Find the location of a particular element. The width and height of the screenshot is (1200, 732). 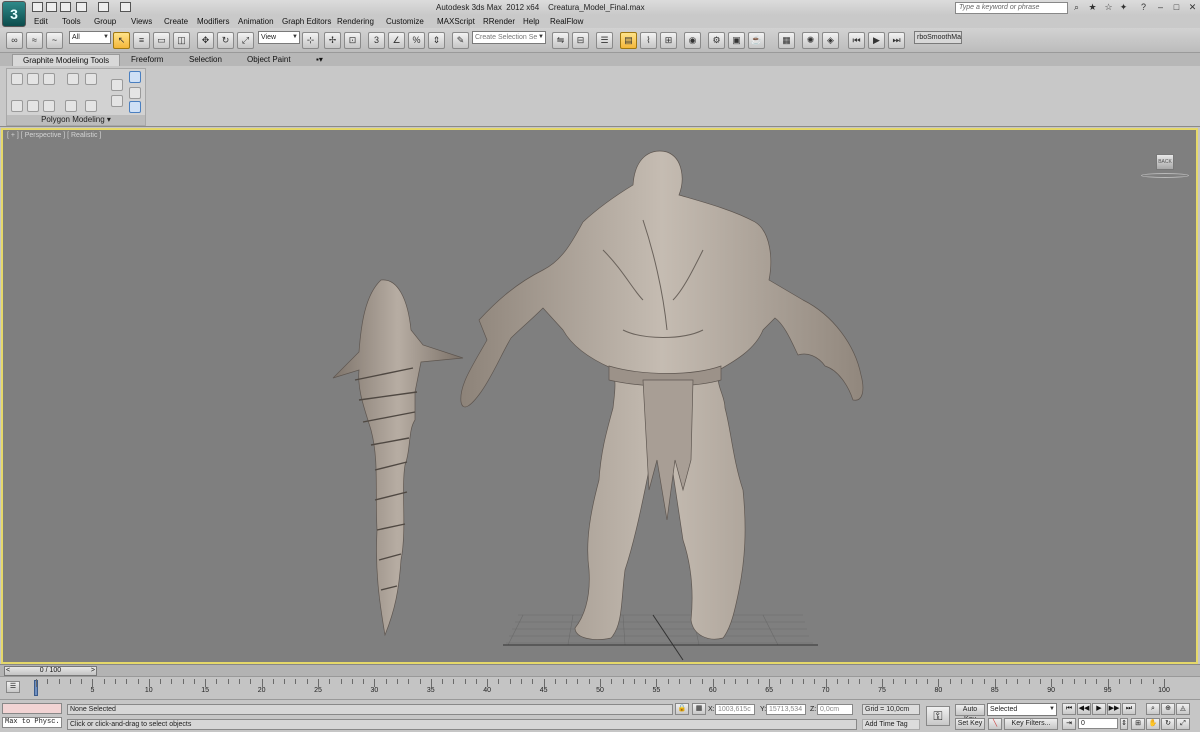

next-frame-icon: ▶▶ is located at coordinates (1114, 709).